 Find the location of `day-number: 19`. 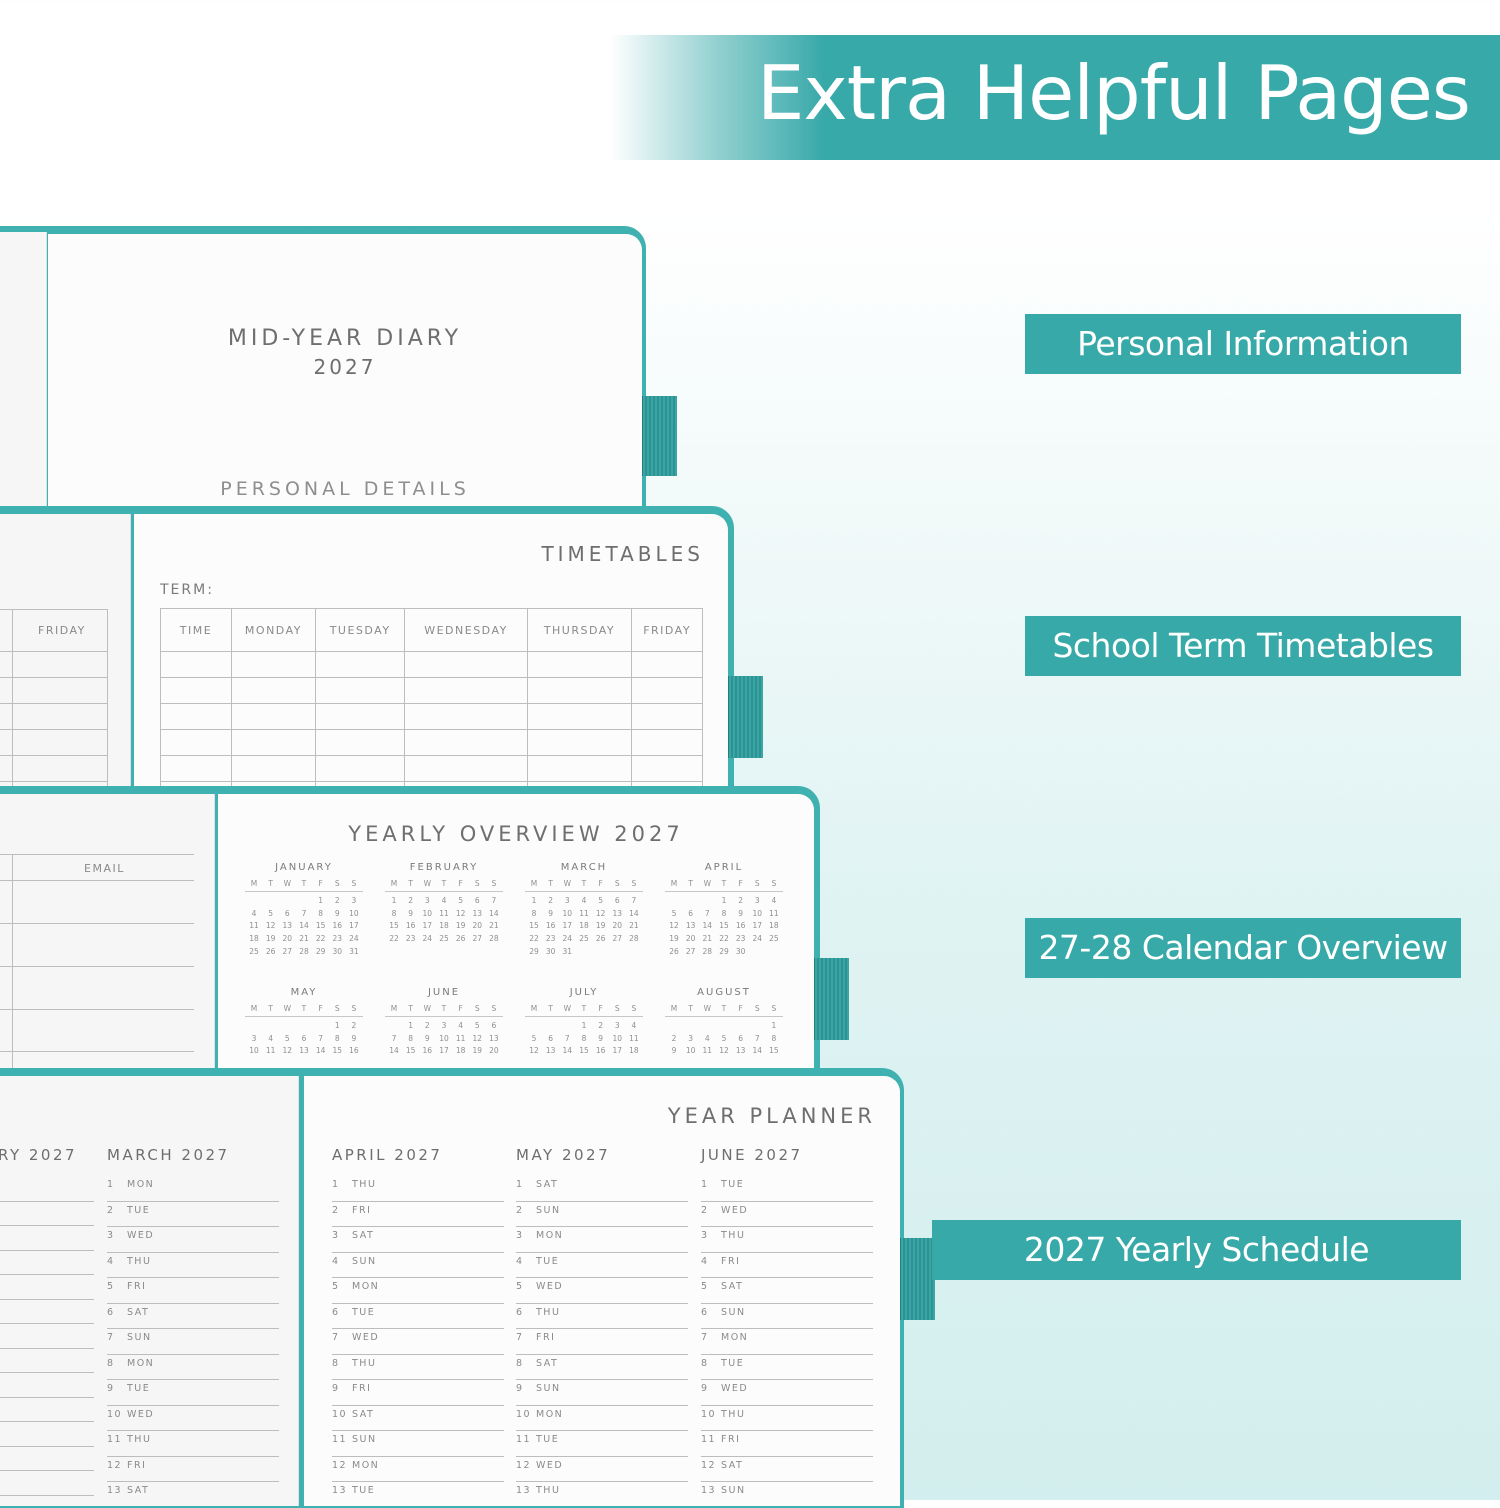

day-number: 19 is located at coordinates (674, 939).